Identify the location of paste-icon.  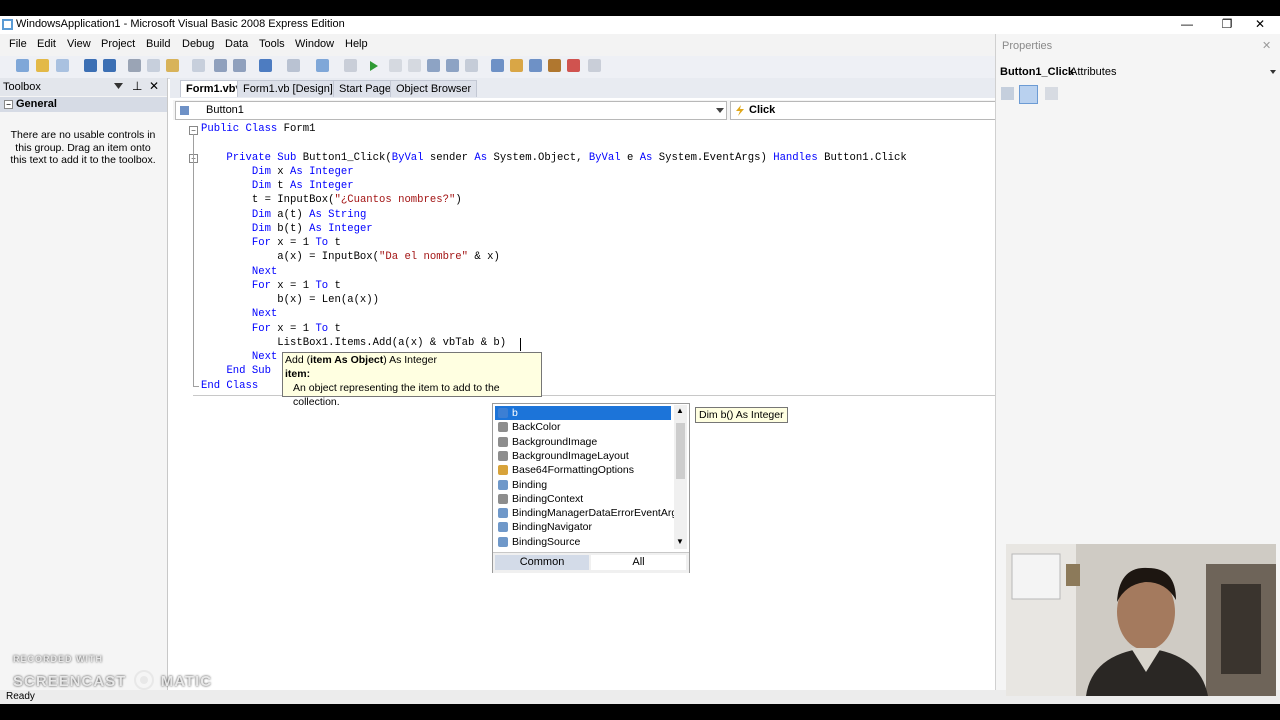
(172, 65).